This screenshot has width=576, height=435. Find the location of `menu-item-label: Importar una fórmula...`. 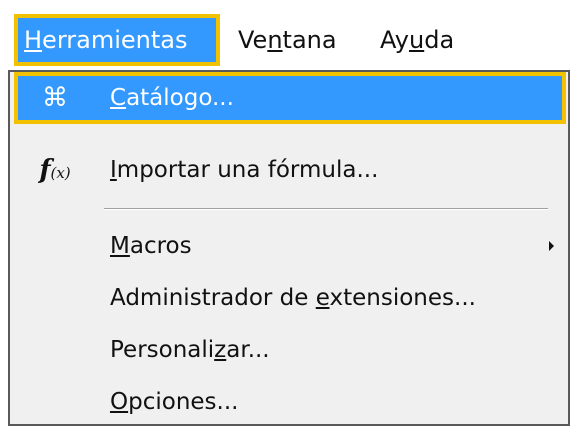

menu-item-label: Importar una fórmula... is located at coordinates (244, 170).